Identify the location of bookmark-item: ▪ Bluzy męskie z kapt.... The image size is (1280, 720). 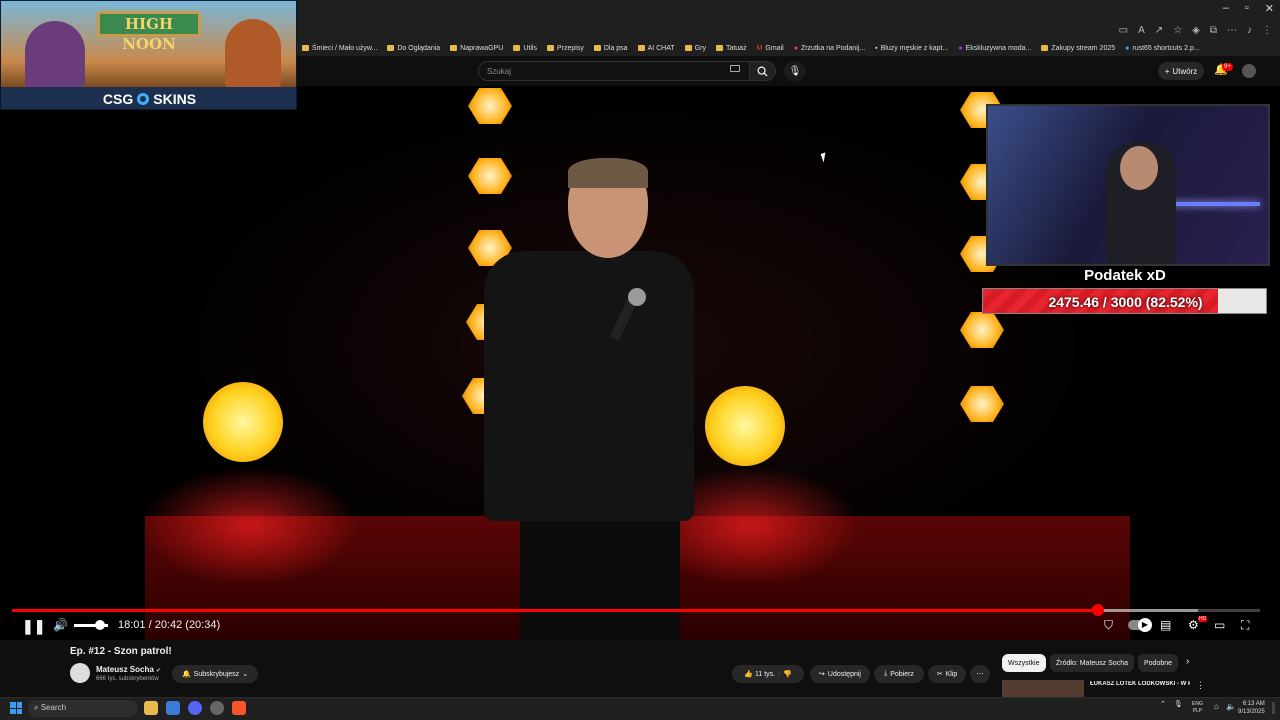
(911, 48).